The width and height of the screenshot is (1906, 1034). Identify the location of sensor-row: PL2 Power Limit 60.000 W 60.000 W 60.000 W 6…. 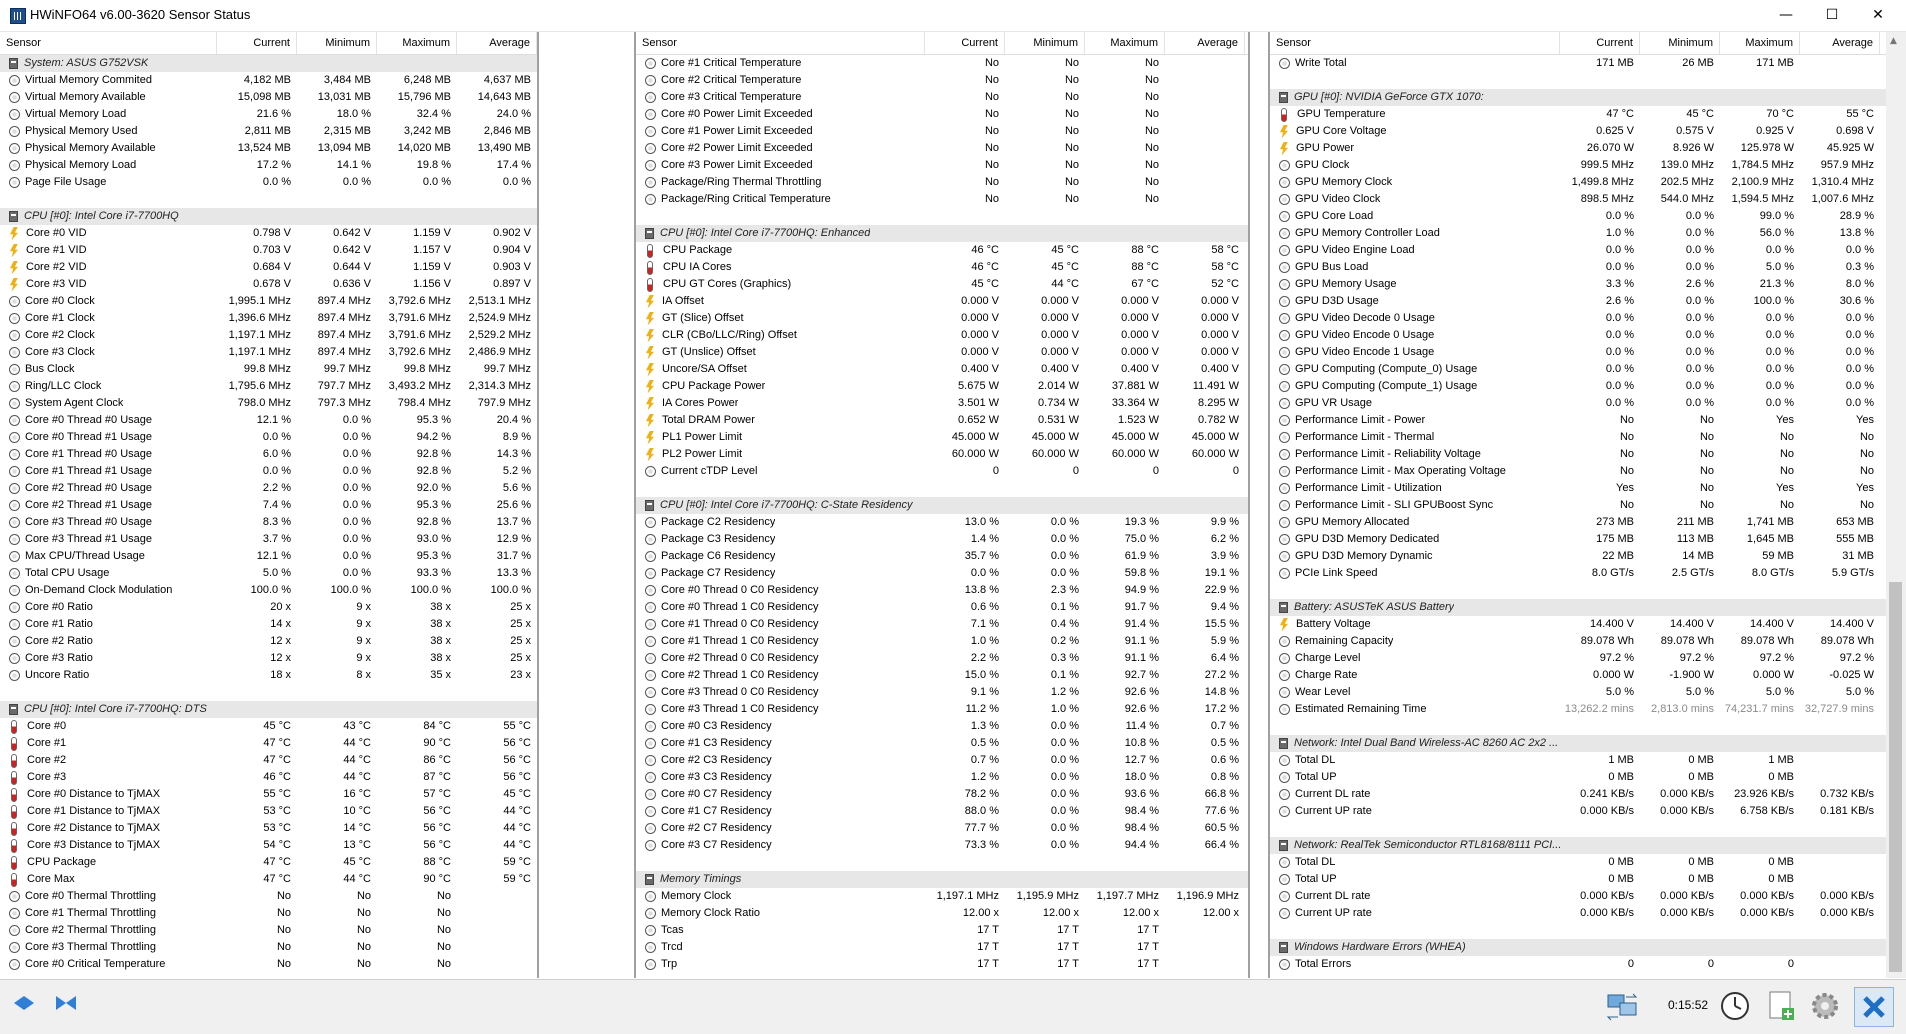
(942, 454).